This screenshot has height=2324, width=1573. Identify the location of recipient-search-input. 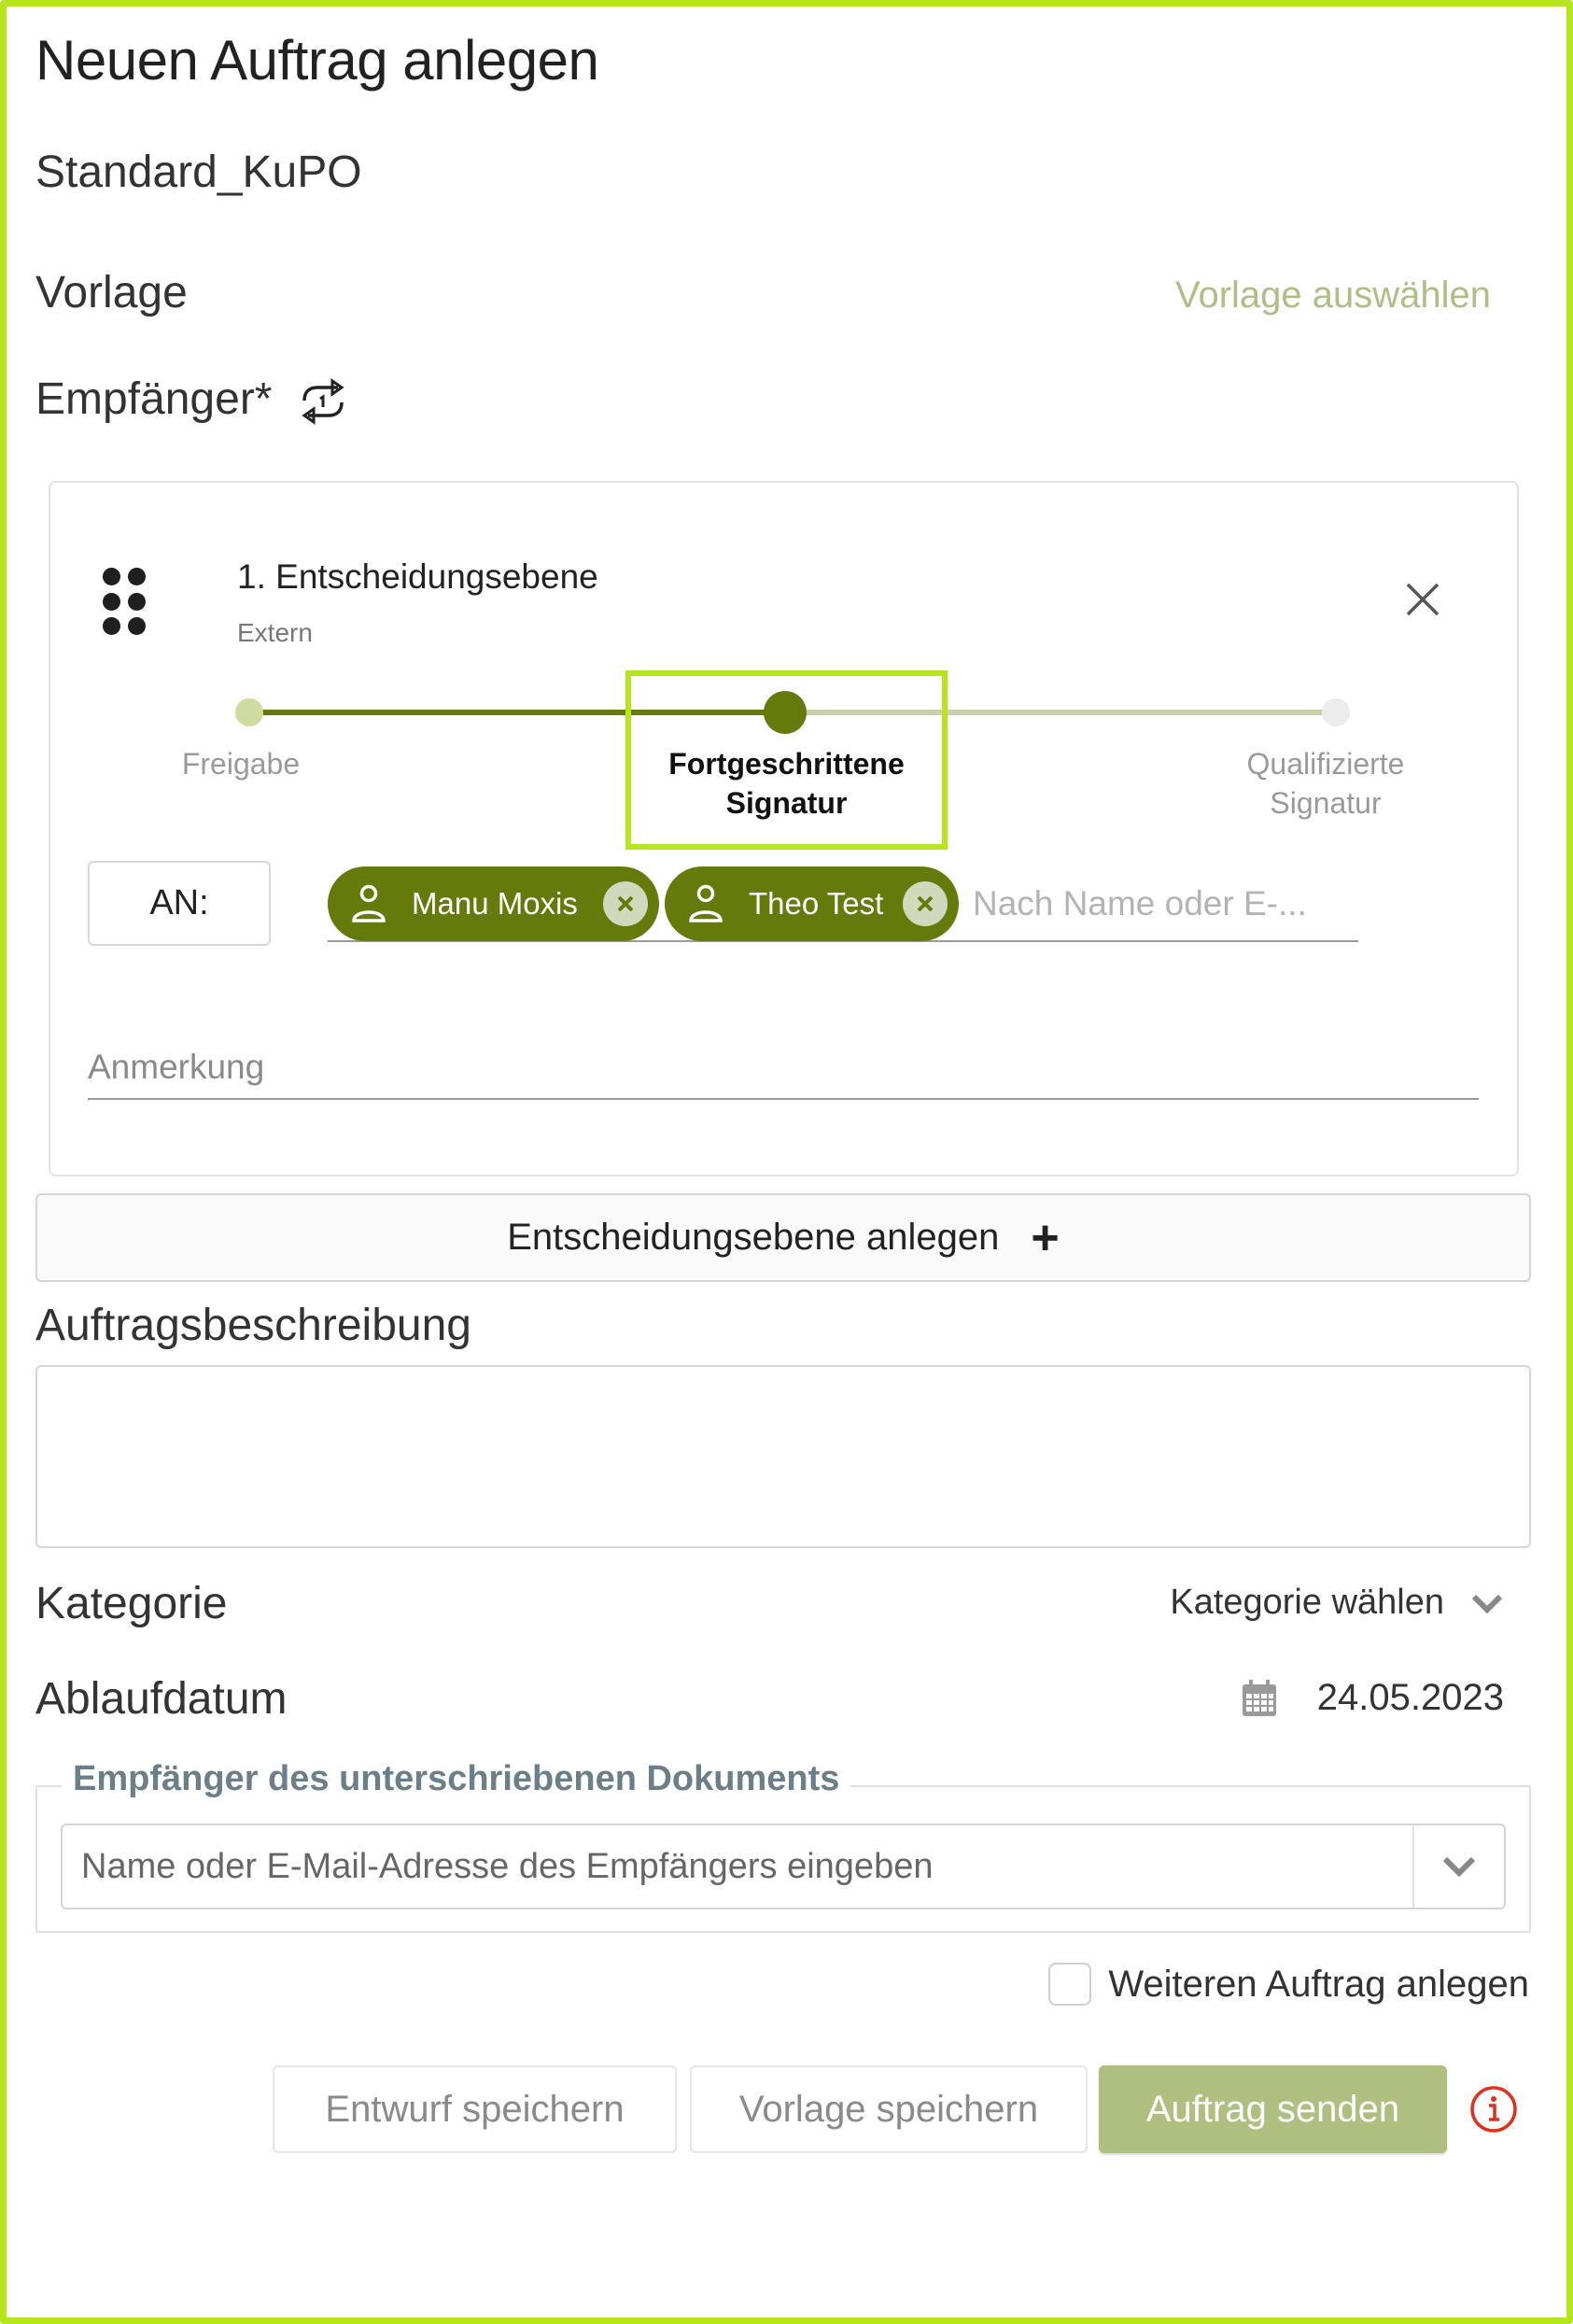
(1164, 903).